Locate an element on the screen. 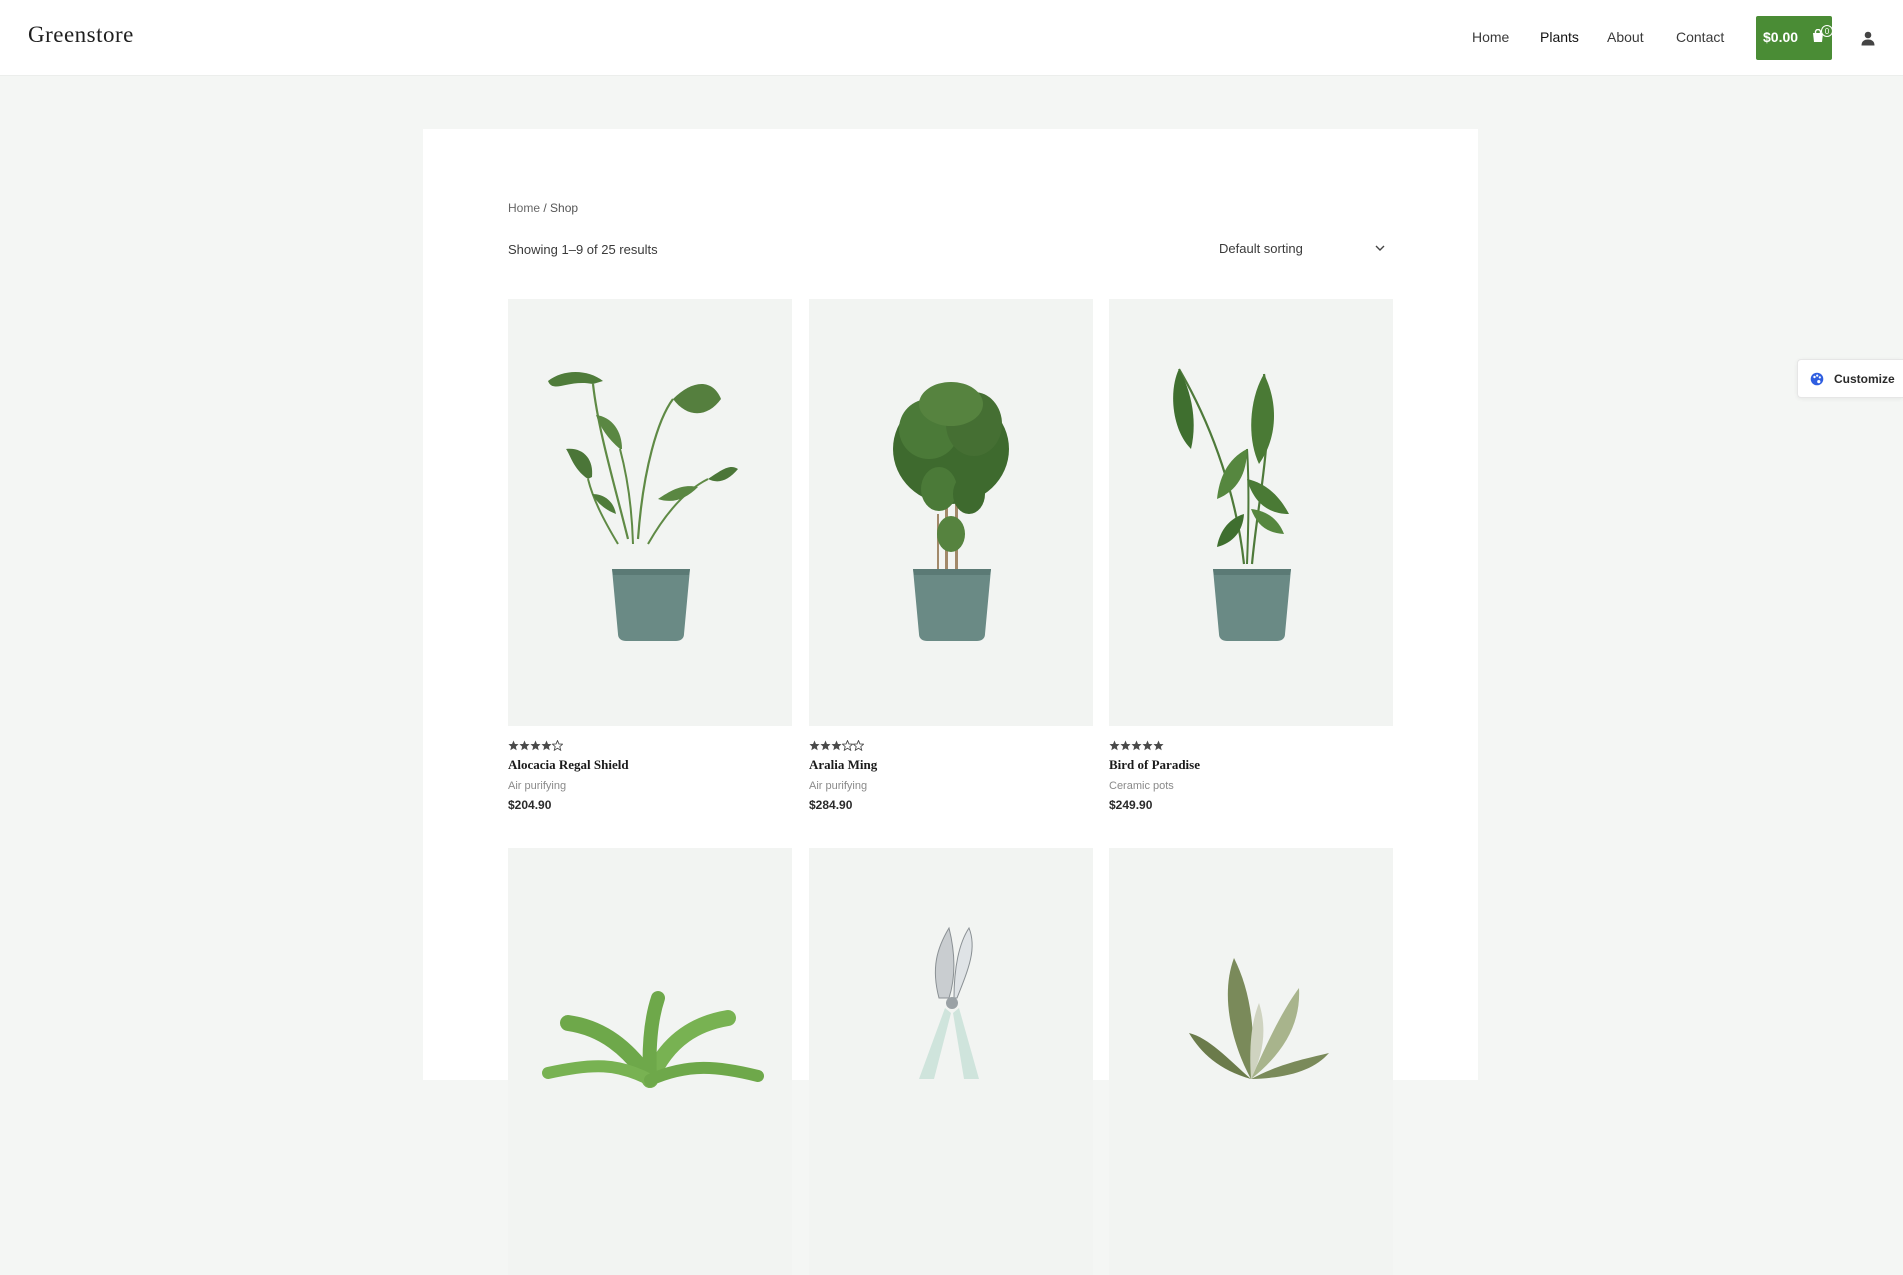  product-title: Bird of Paradise is located at coordinates (1154, 765).